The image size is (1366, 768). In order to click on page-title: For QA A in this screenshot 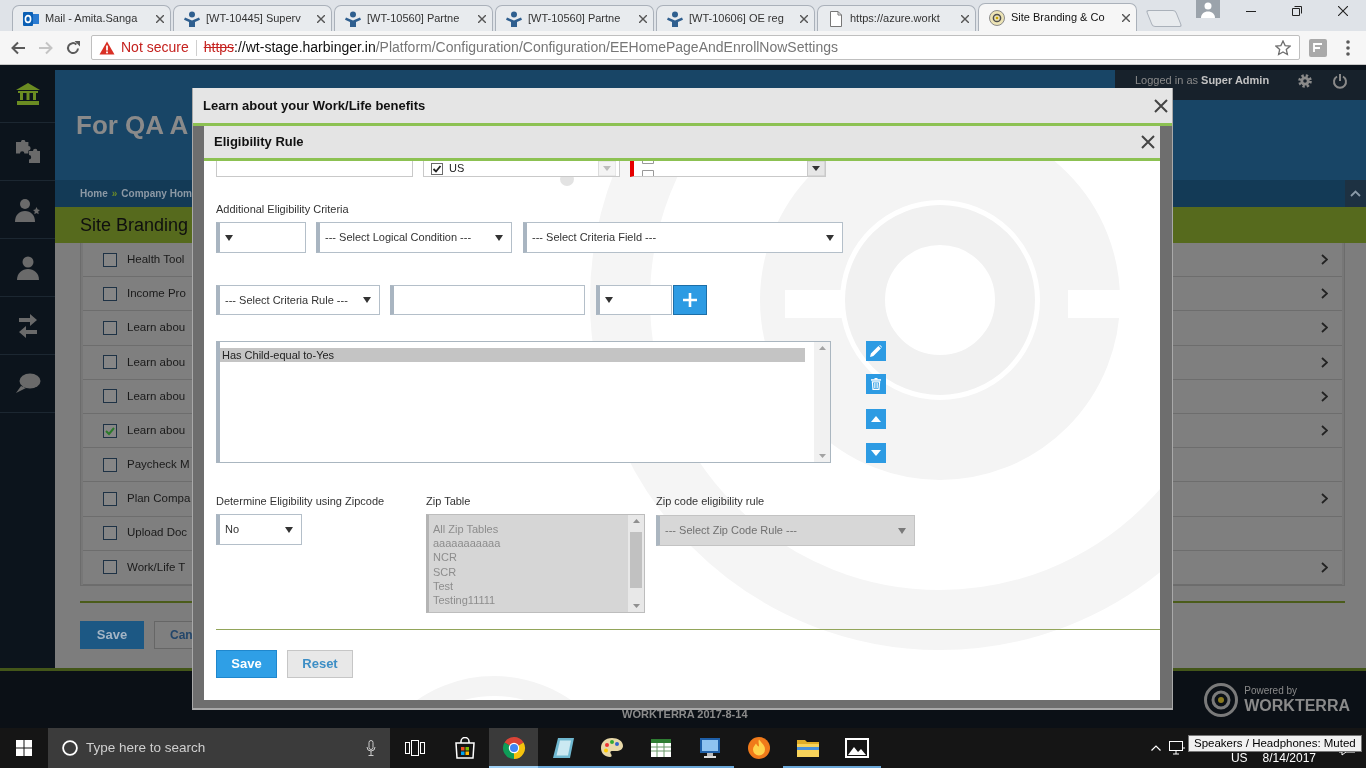, I will do `click(132, 125)`.